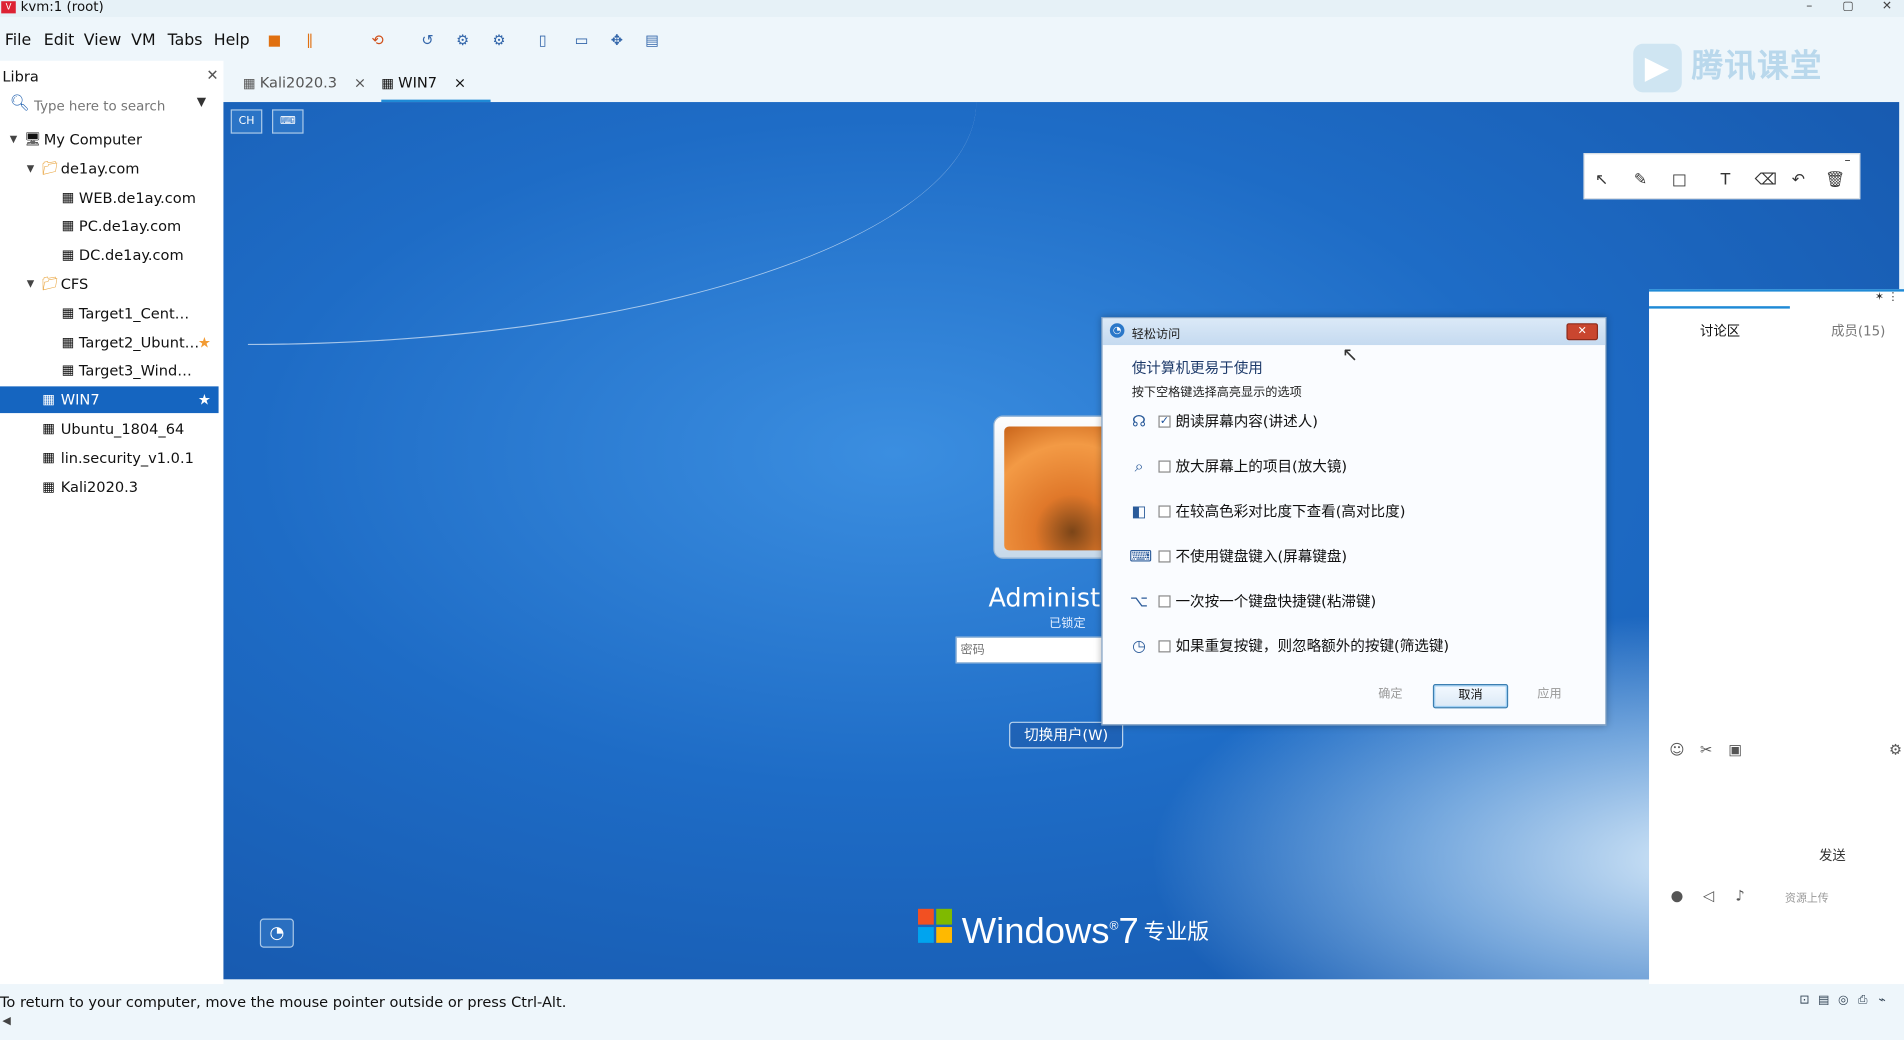 The width and height of the screenshot is (1904, 1040). I want to click on select-icon: ↖, so click(1601, 180).